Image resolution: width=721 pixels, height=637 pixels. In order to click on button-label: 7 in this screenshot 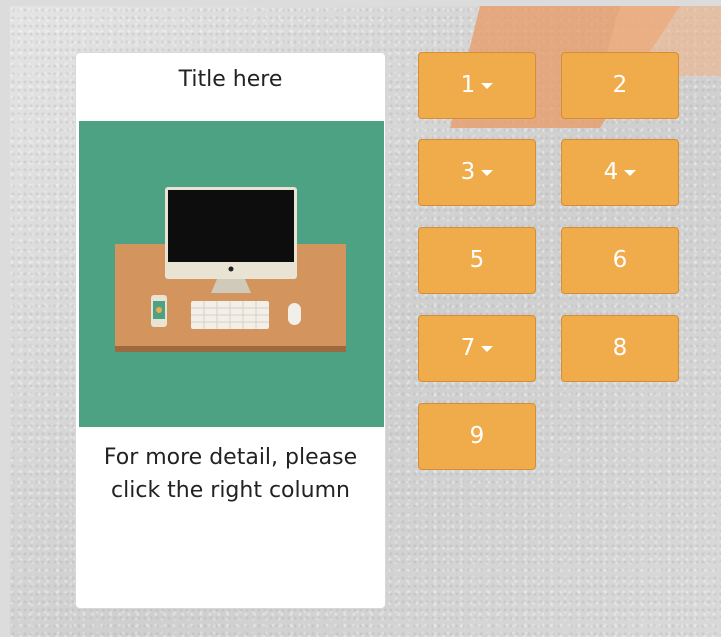, I will do `click(468, 348)`.